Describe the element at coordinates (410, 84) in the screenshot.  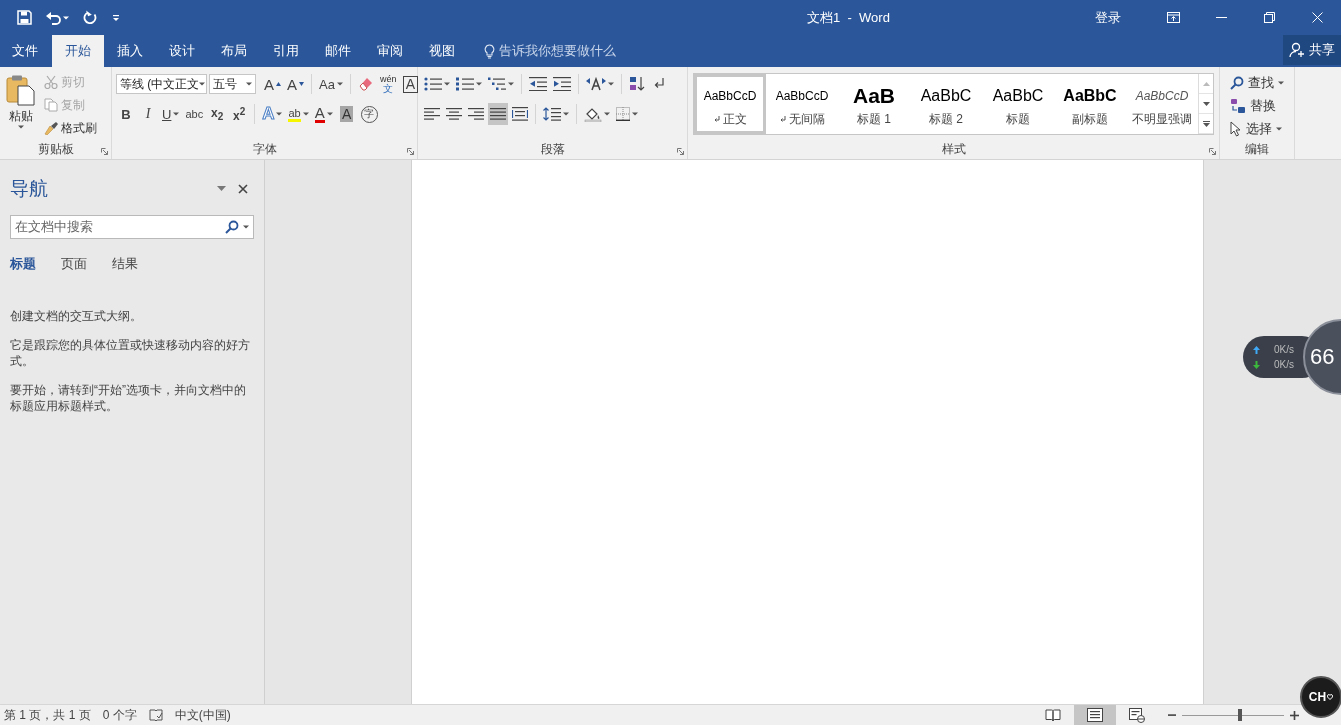
I see `character-border-button: A` at that location.